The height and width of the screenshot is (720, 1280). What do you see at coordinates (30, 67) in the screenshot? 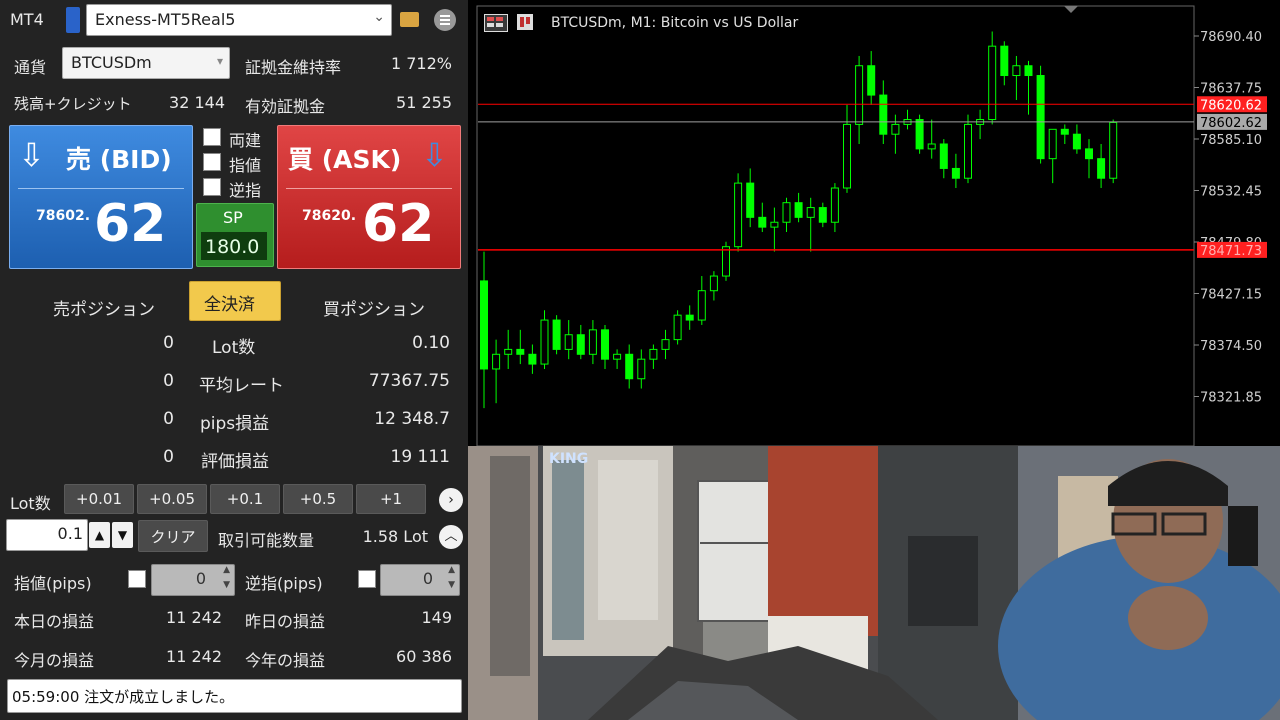
I see `currency-label: 通貨` at bounding box center [30, 67].